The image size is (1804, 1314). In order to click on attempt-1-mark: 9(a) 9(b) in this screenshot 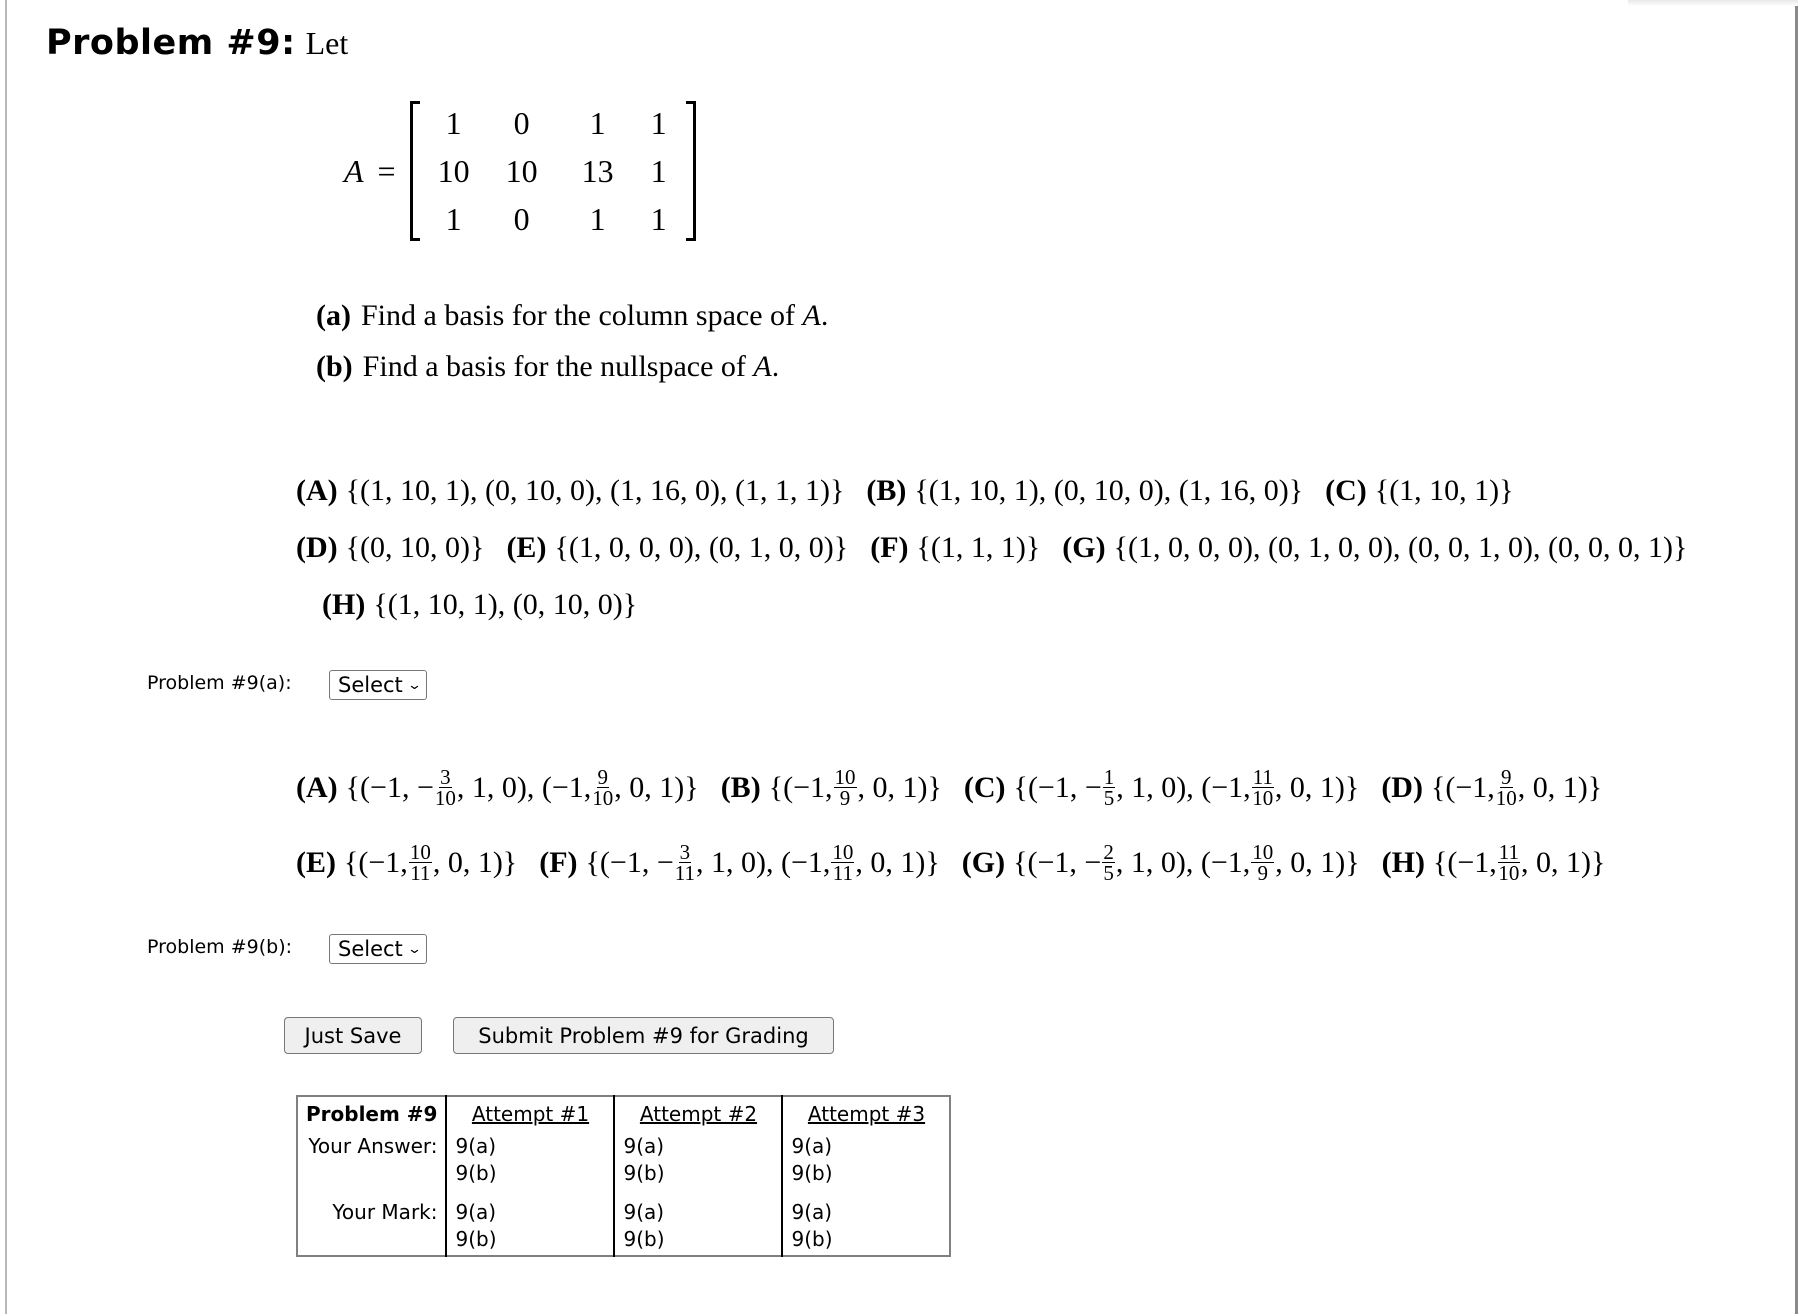, I will do `click(530, 1222)`.